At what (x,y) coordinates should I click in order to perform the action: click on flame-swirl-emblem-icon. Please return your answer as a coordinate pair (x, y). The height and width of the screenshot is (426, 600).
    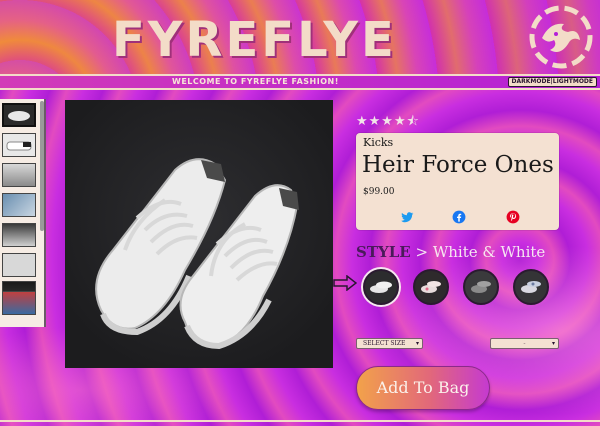
    Looking at the image, I should click on (561, 37).